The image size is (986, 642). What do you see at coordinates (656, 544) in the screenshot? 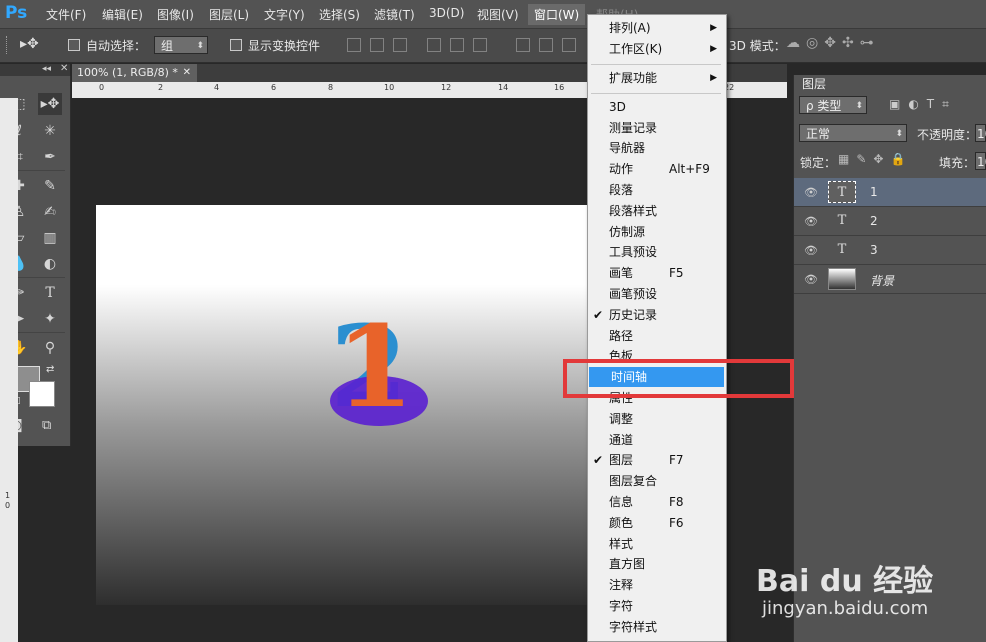
I see `window-menu-item: 样式` at bounding box center [656, 544].